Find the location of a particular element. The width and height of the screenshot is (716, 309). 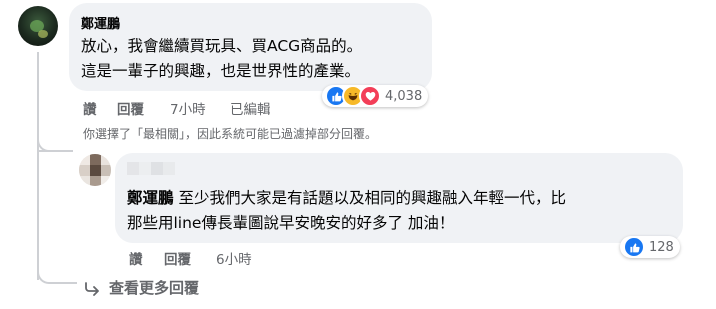

reply-text-line-2: 那些用line傳長輩圖說早安晚安的好多了 加油！ is located at coordinates (291, 223).